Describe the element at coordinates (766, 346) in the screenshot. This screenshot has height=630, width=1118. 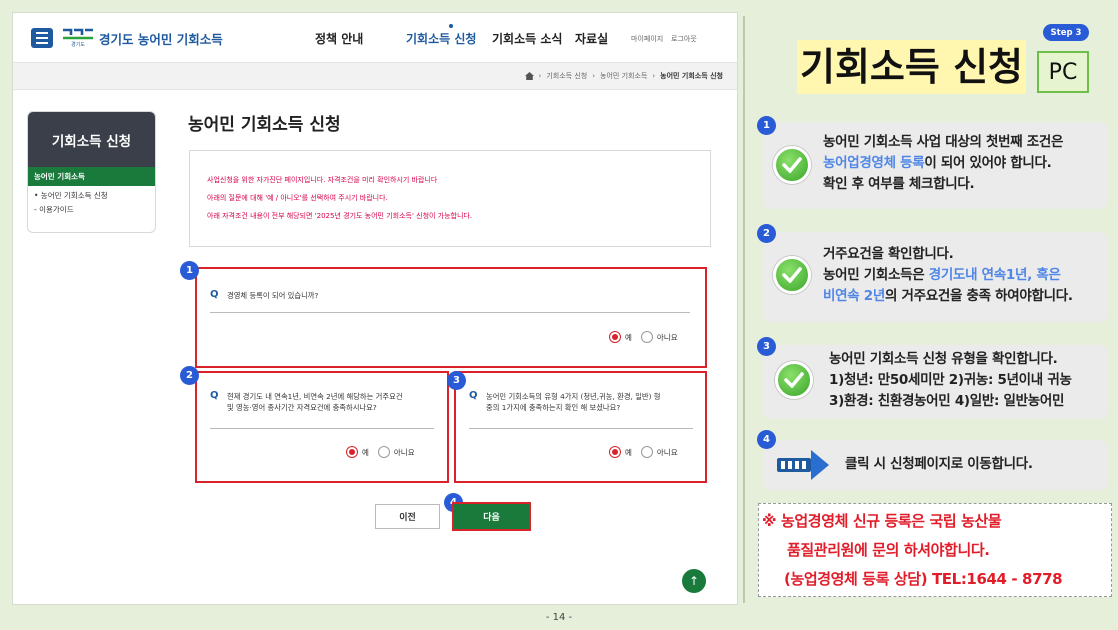
I see `card-badge-3: 3` at that location.